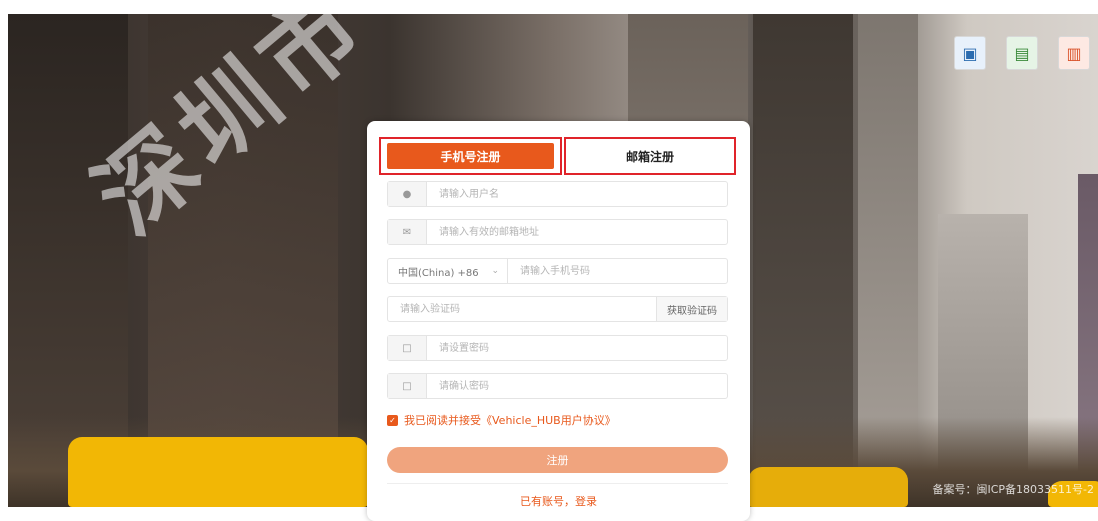  I want to click on verification-code-field: 获取验证码, so click(557, 309).